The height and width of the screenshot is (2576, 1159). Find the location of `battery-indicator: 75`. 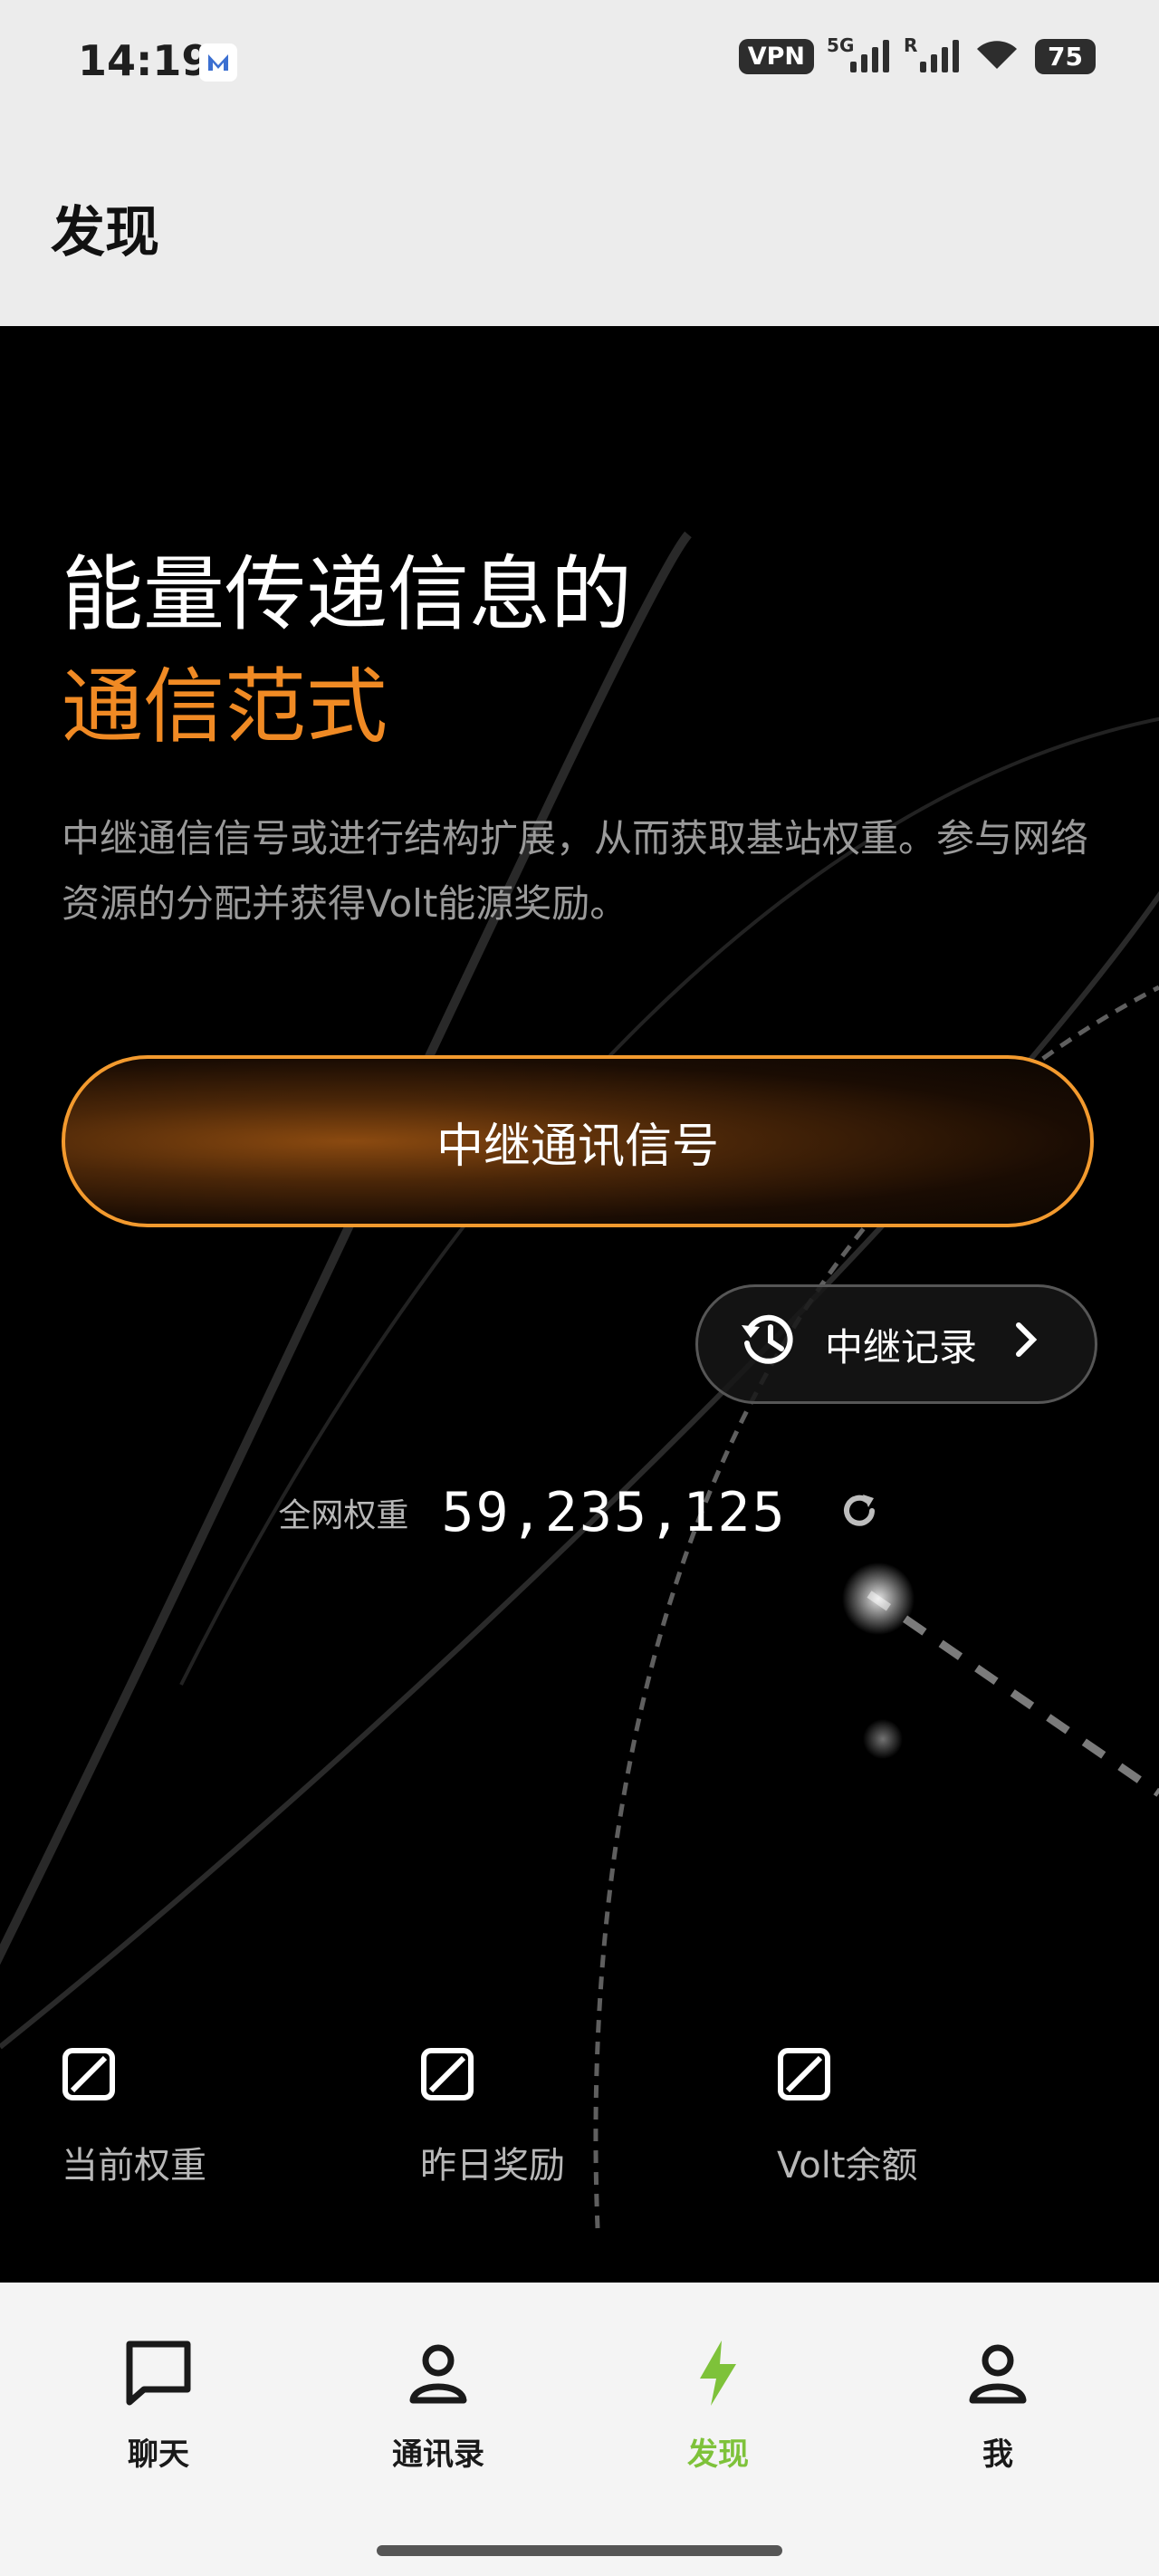

battery-indicator: 75 is located at coordinates (1066, 56).